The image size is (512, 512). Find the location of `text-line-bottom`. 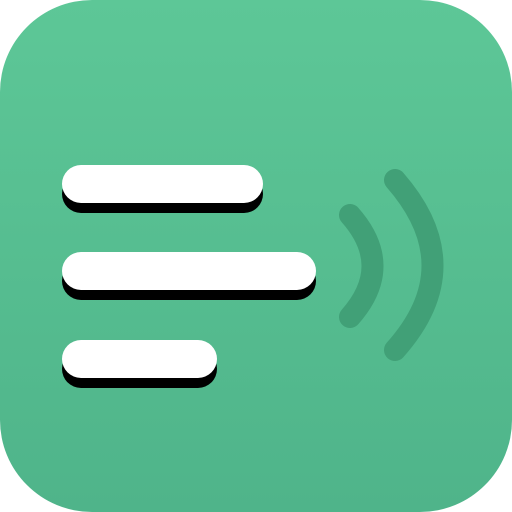

text-line-bottom is located at coordinates (139, 364).